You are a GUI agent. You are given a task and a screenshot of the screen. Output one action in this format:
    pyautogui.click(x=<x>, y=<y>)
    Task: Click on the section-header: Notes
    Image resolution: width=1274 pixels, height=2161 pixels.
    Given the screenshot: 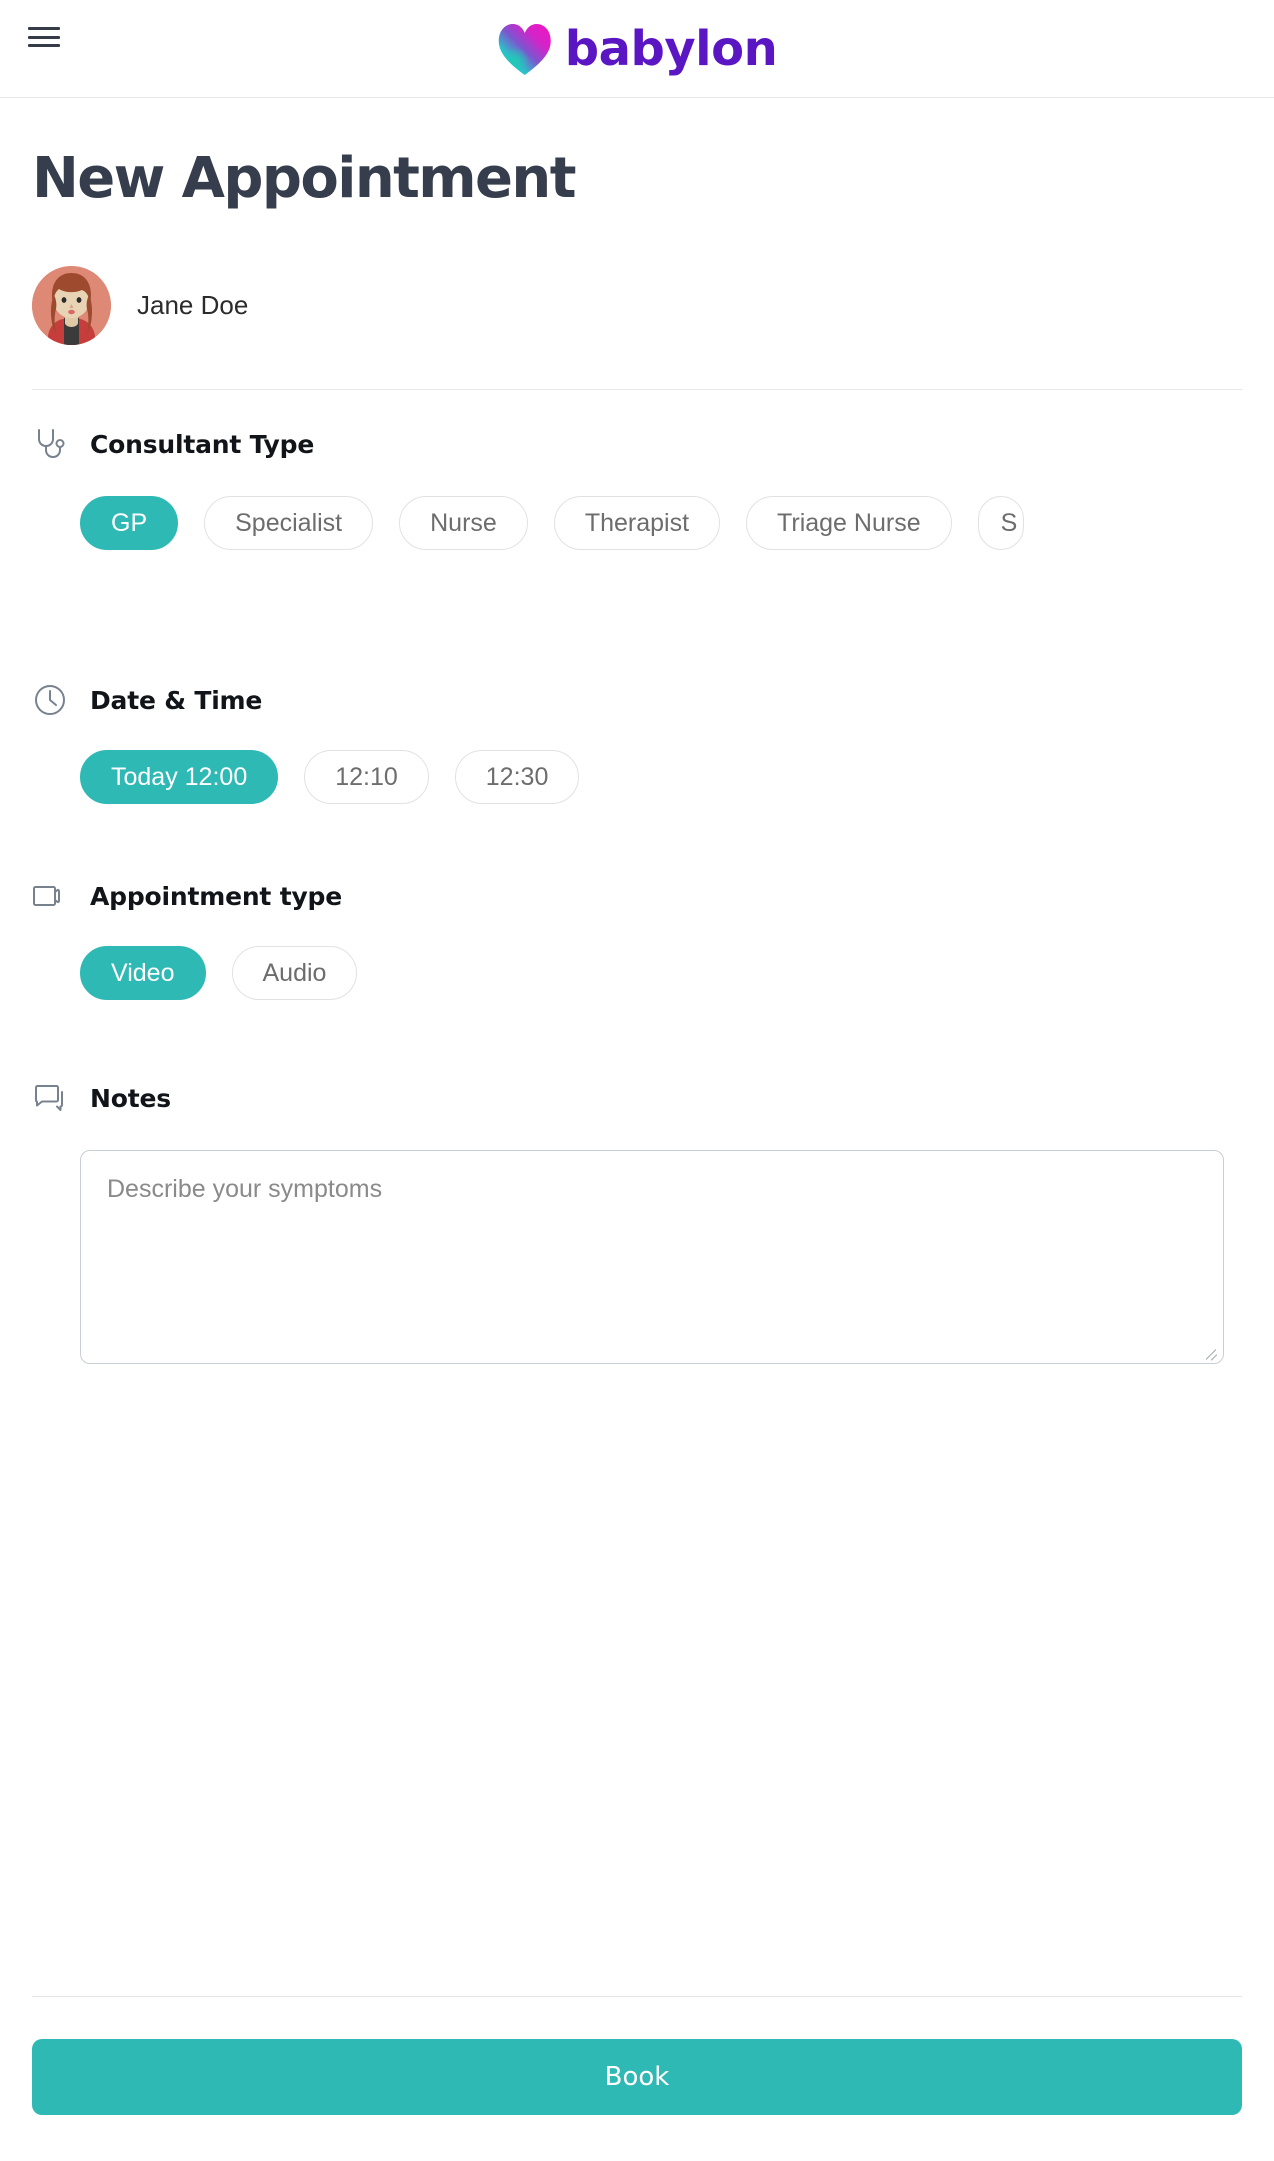 What is the action you would take?
    pyautogui.click(x=637, y=1098)
    